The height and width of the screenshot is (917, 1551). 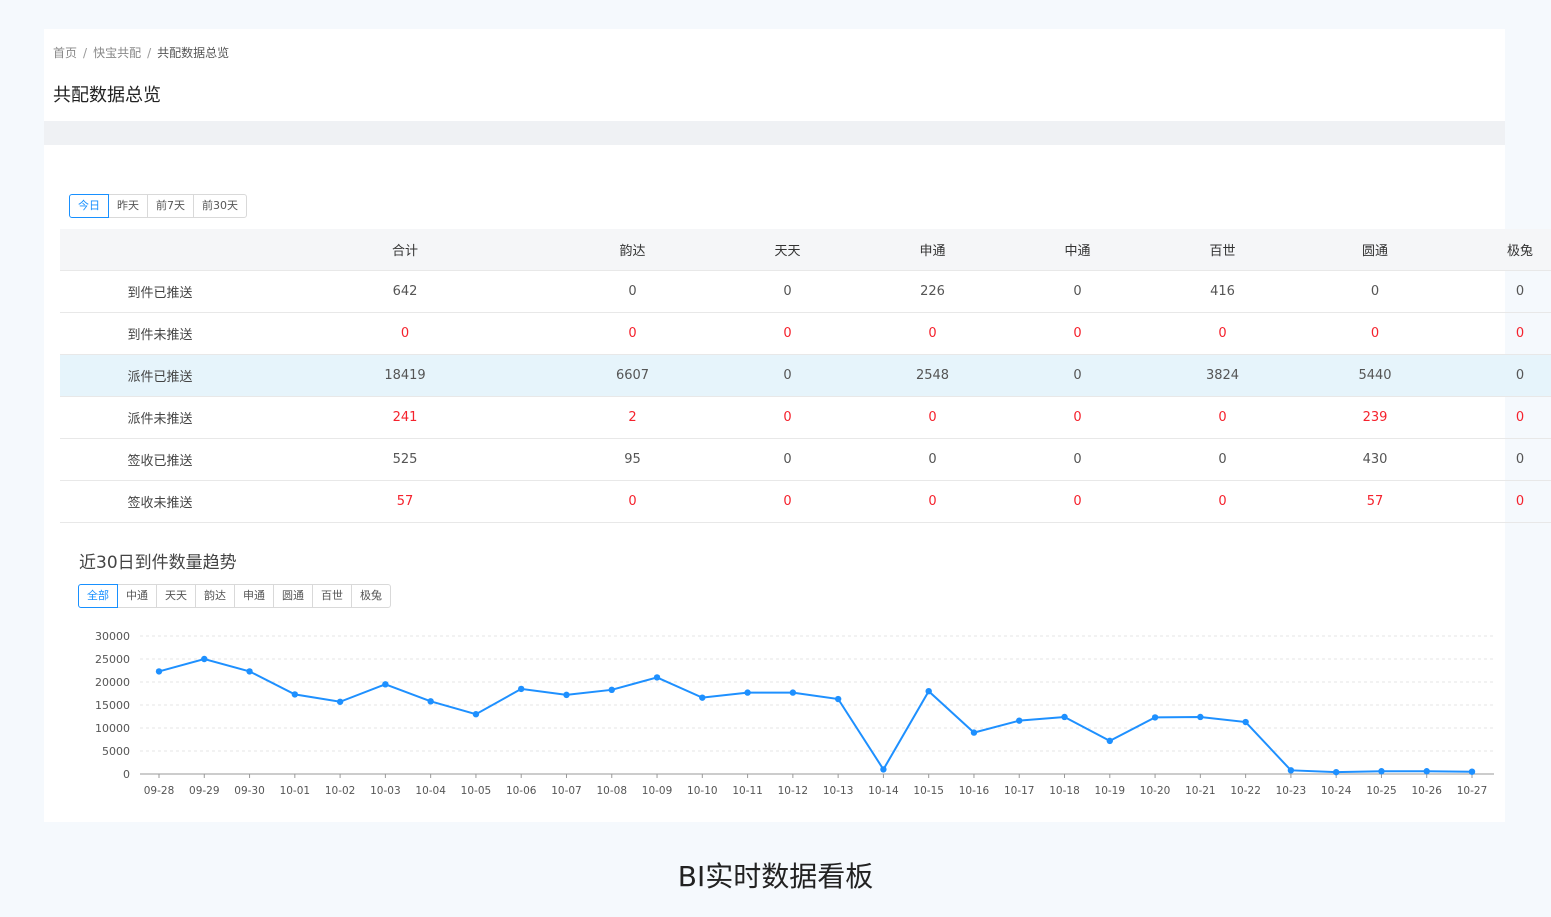 I want to click on x-tick-label: 10-14, so click(x=883, y=791).